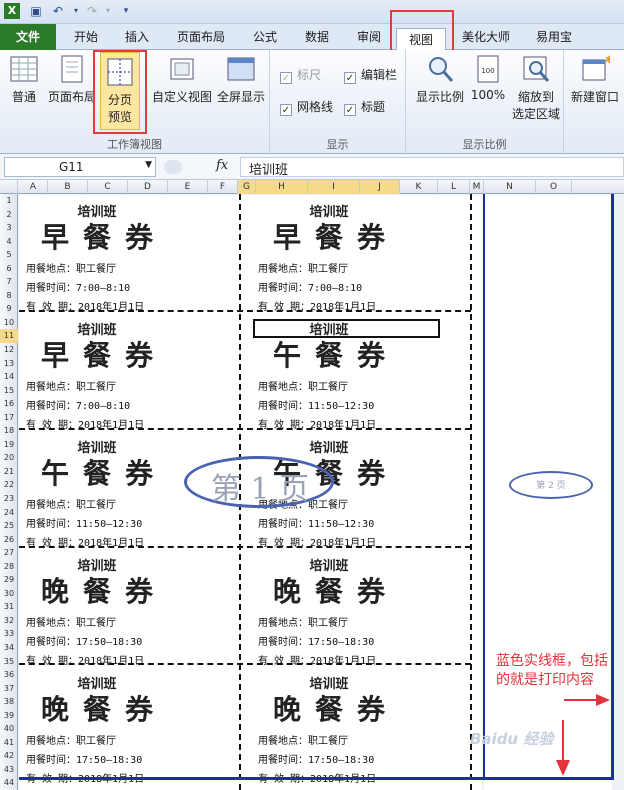  I want to click on column-header-n: N, so click(510, 187).